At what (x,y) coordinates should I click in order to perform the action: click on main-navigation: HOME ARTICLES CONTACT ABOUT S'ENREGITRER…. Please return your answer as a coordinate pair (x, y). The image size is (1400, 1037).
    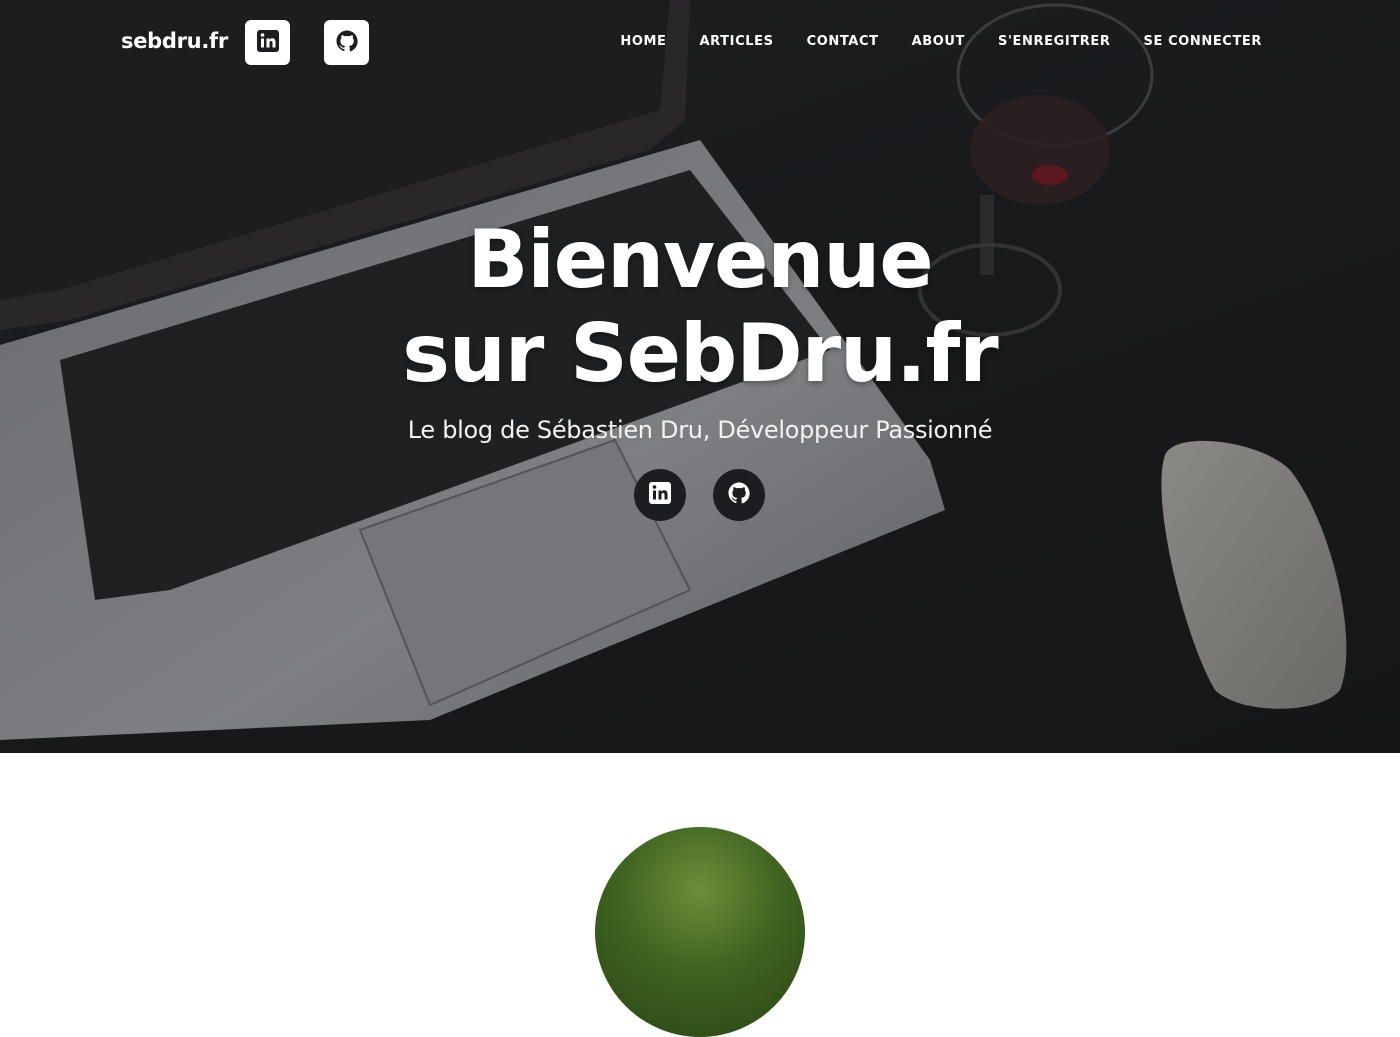
    Looking at the image, I should click on (941, 41).